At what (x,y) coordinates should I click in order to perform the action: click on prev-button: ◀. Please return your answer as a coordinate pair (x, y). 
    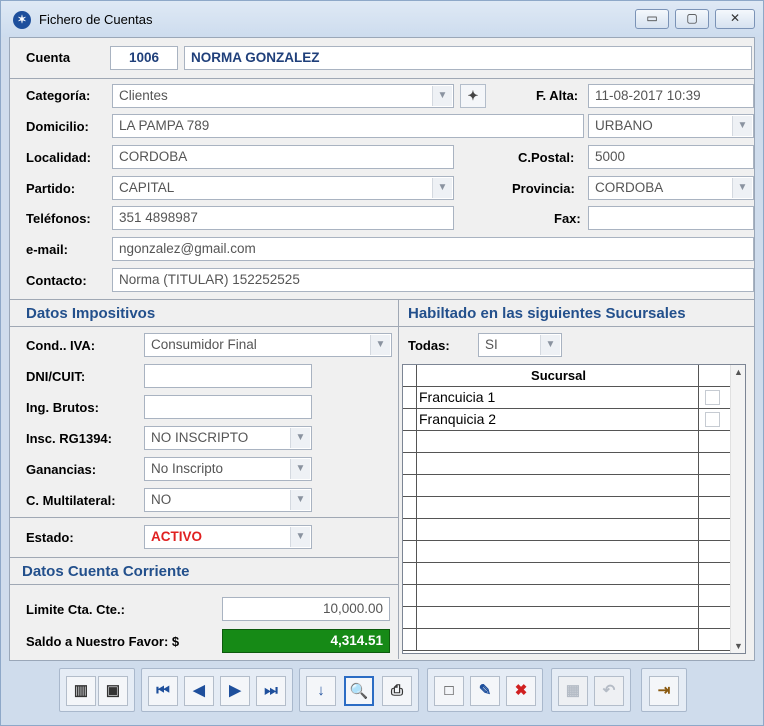
    Looking at the image, I should click on (199, 691).